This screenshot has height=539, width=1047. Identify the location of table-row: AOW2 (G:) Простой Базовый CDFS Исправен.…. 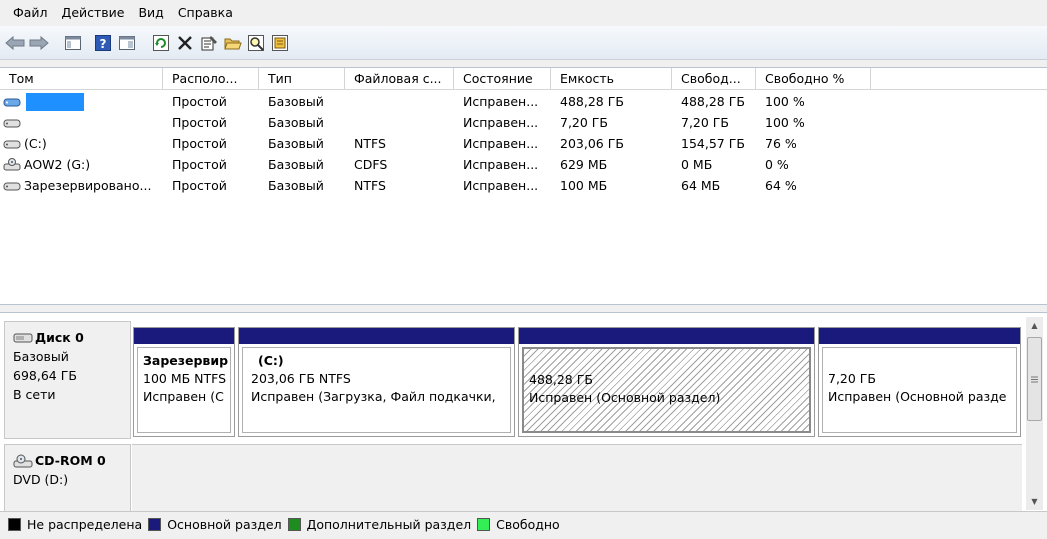
(523, 164).